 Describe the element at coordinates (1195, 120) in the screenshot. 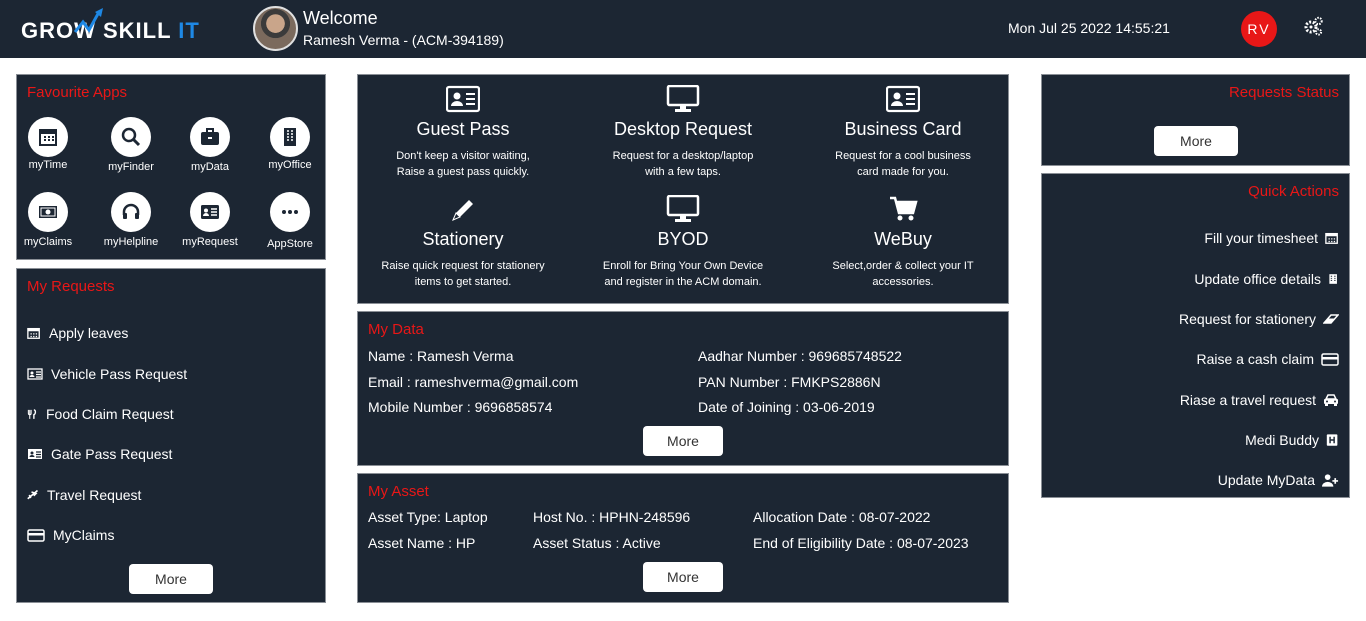

I see `requests-status-panel: Requests Status More` at that location.